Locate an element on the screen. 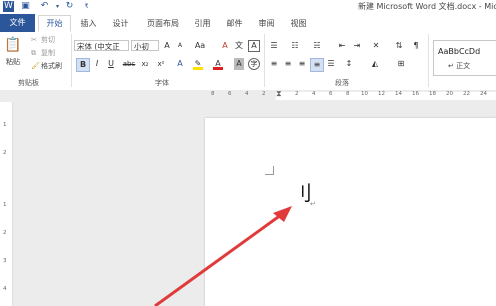  annotation-arrow is located at coordinates (223, 256).